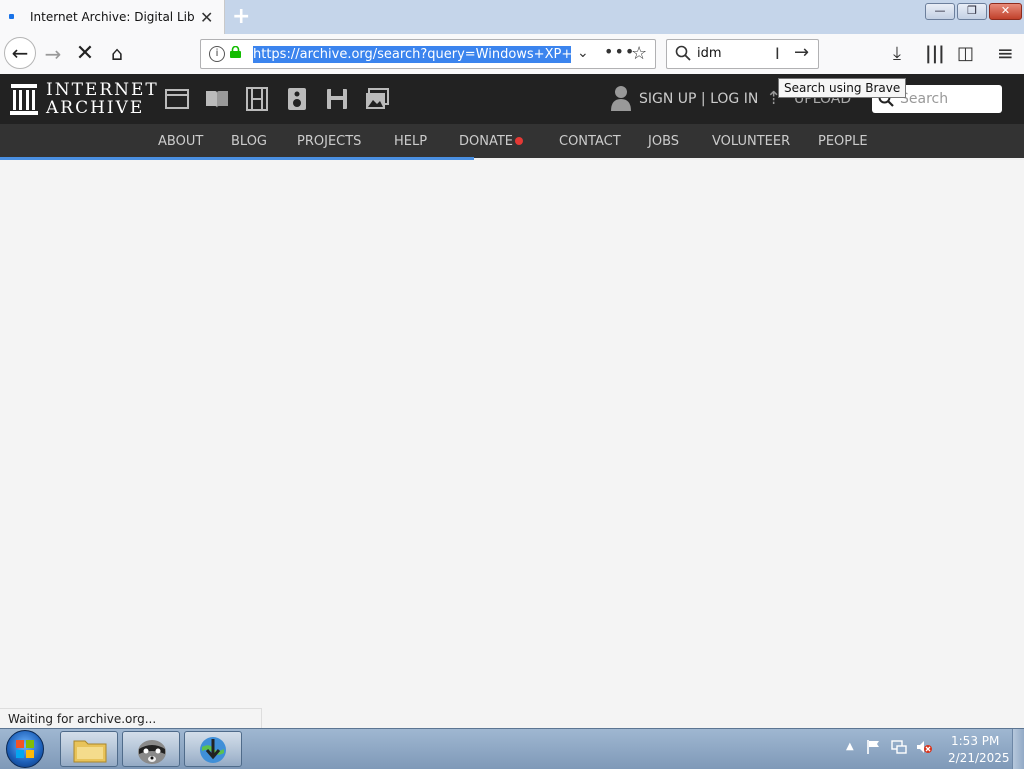 The height and width of the screenshot is (769, 1024). I want to click on site-logo: INTERNET ARCHIVE, so click(102, 99).